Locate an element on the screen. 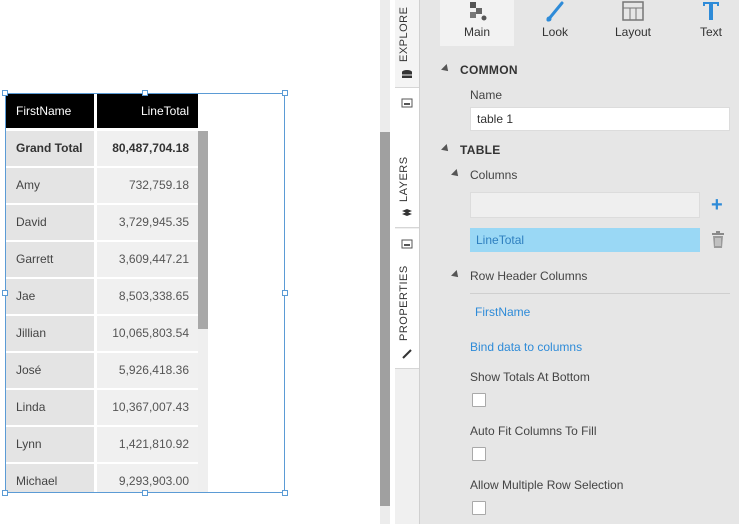 This screenshot has width=739, height=524. side-tabs: EXPLORE LAYERS PROPERTIES is located at coordinates (407, 262).